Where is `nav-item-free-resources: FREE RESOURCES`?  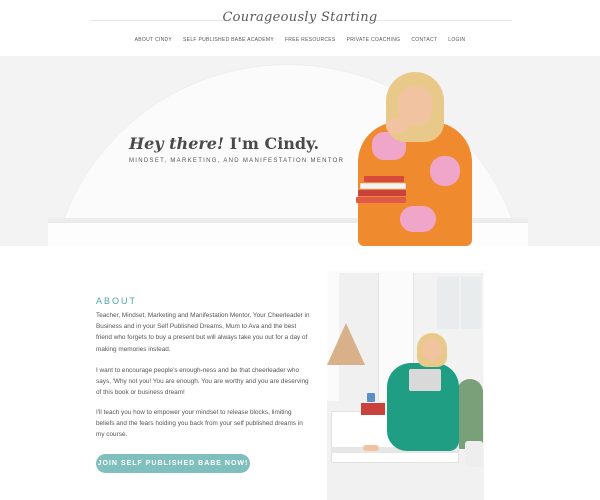
nav-item-free-resources: FREE RESOURCES is located at coordinates (310, 40).